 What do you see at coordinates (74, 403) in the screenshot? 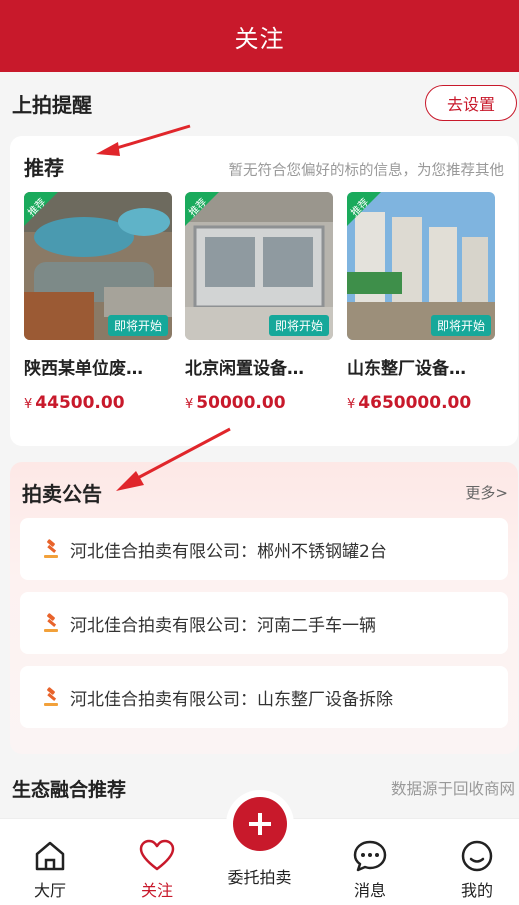
I see `item-price: ¥44500.00` at bounding box center [74, 403].